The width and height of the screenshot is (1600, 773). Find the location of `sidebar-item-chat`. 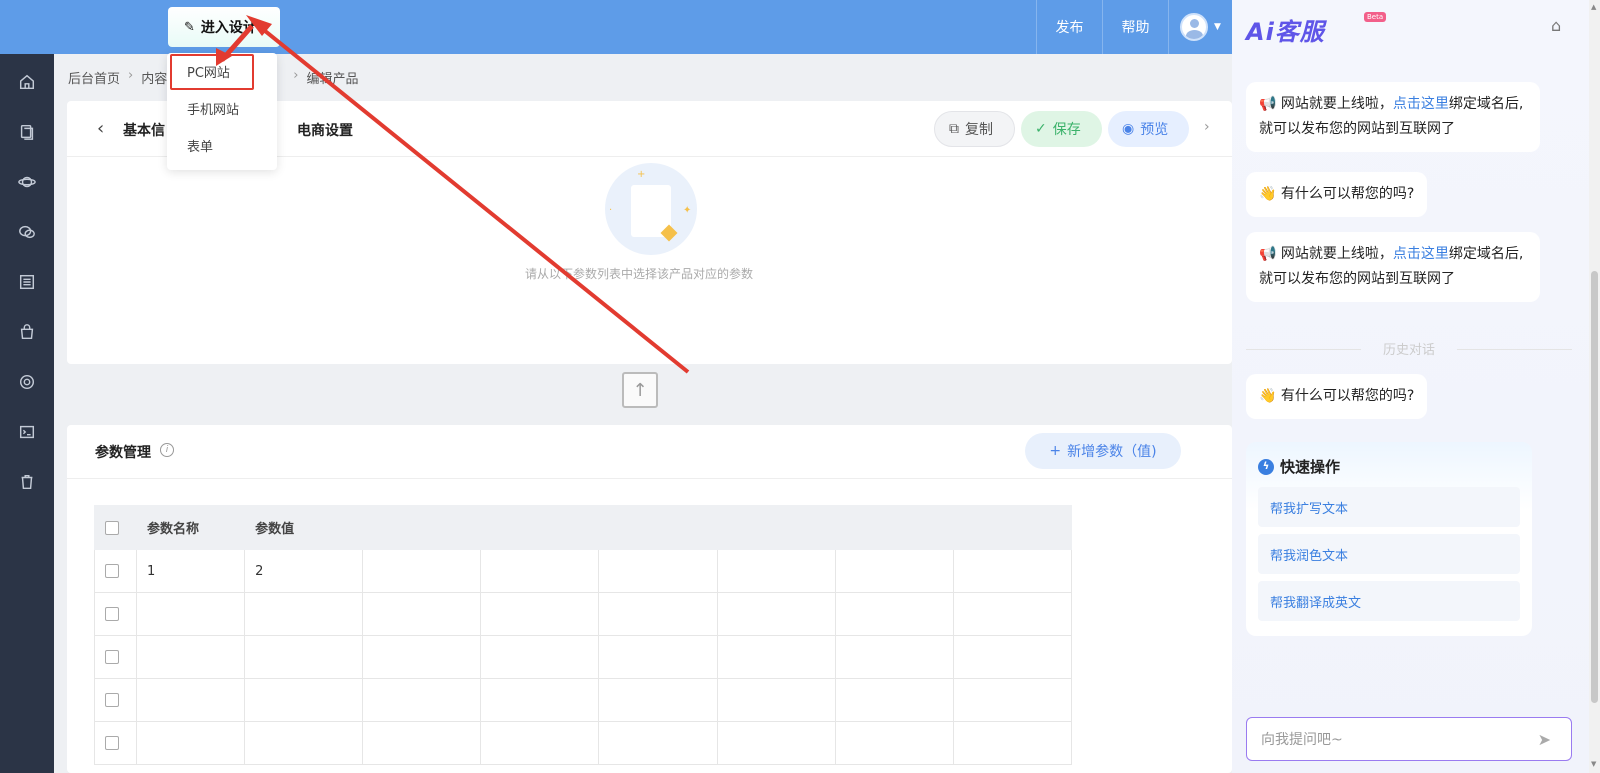

sidebar-item-chat is located at coordinates (27, 232).